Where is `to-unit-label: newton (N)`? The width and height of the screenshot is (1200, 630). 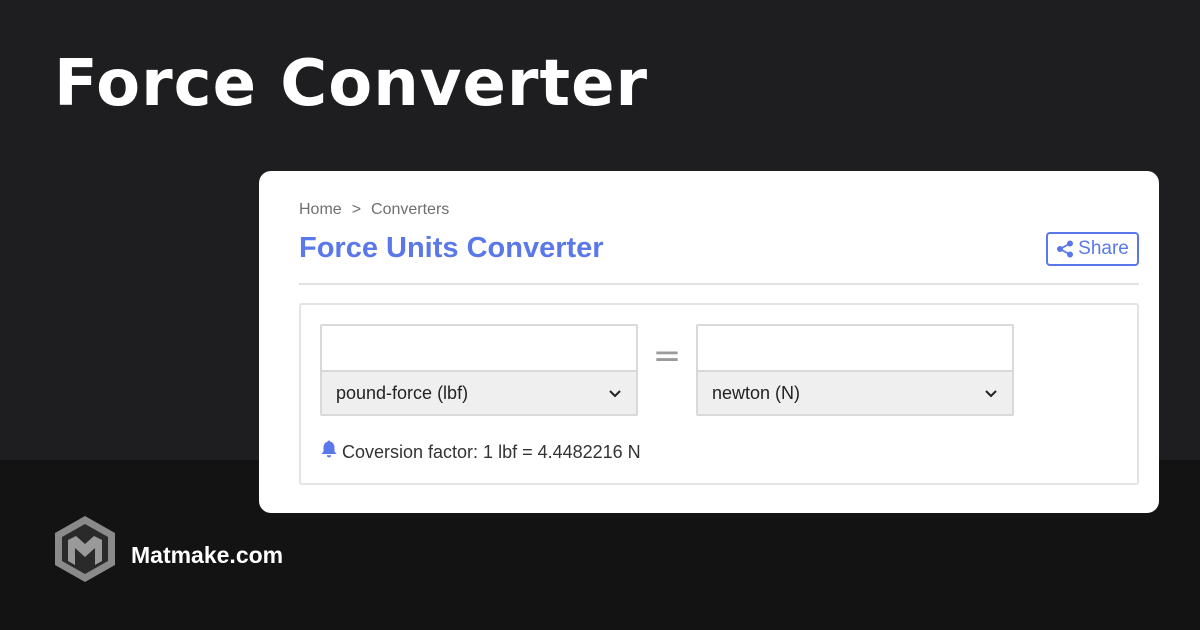
to-unit-label: newton (N) is located at coordinates (756, 393).